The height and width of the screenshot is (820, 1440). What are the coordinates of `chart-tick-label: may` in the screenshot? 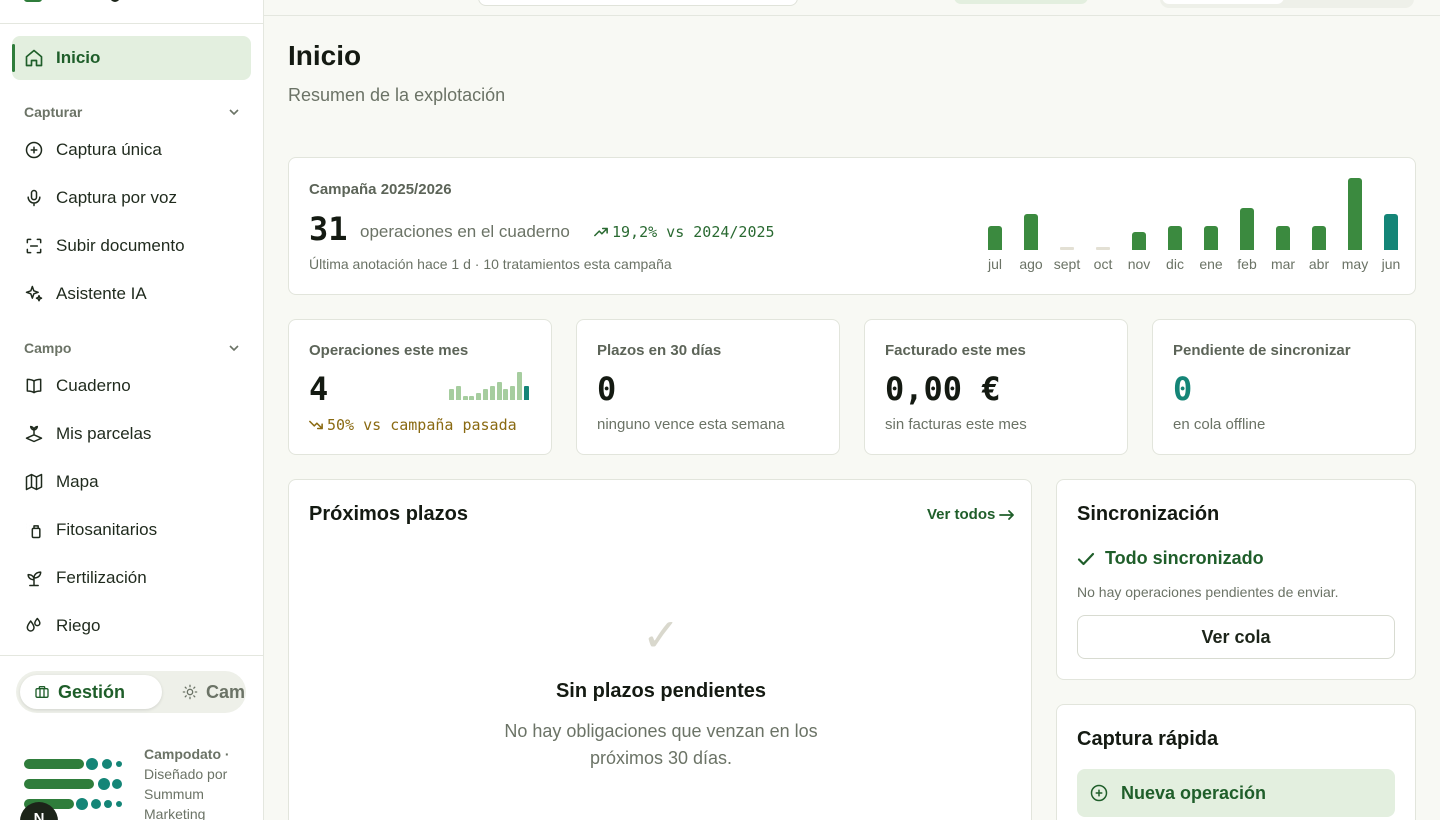 It's located at (1355, 264).